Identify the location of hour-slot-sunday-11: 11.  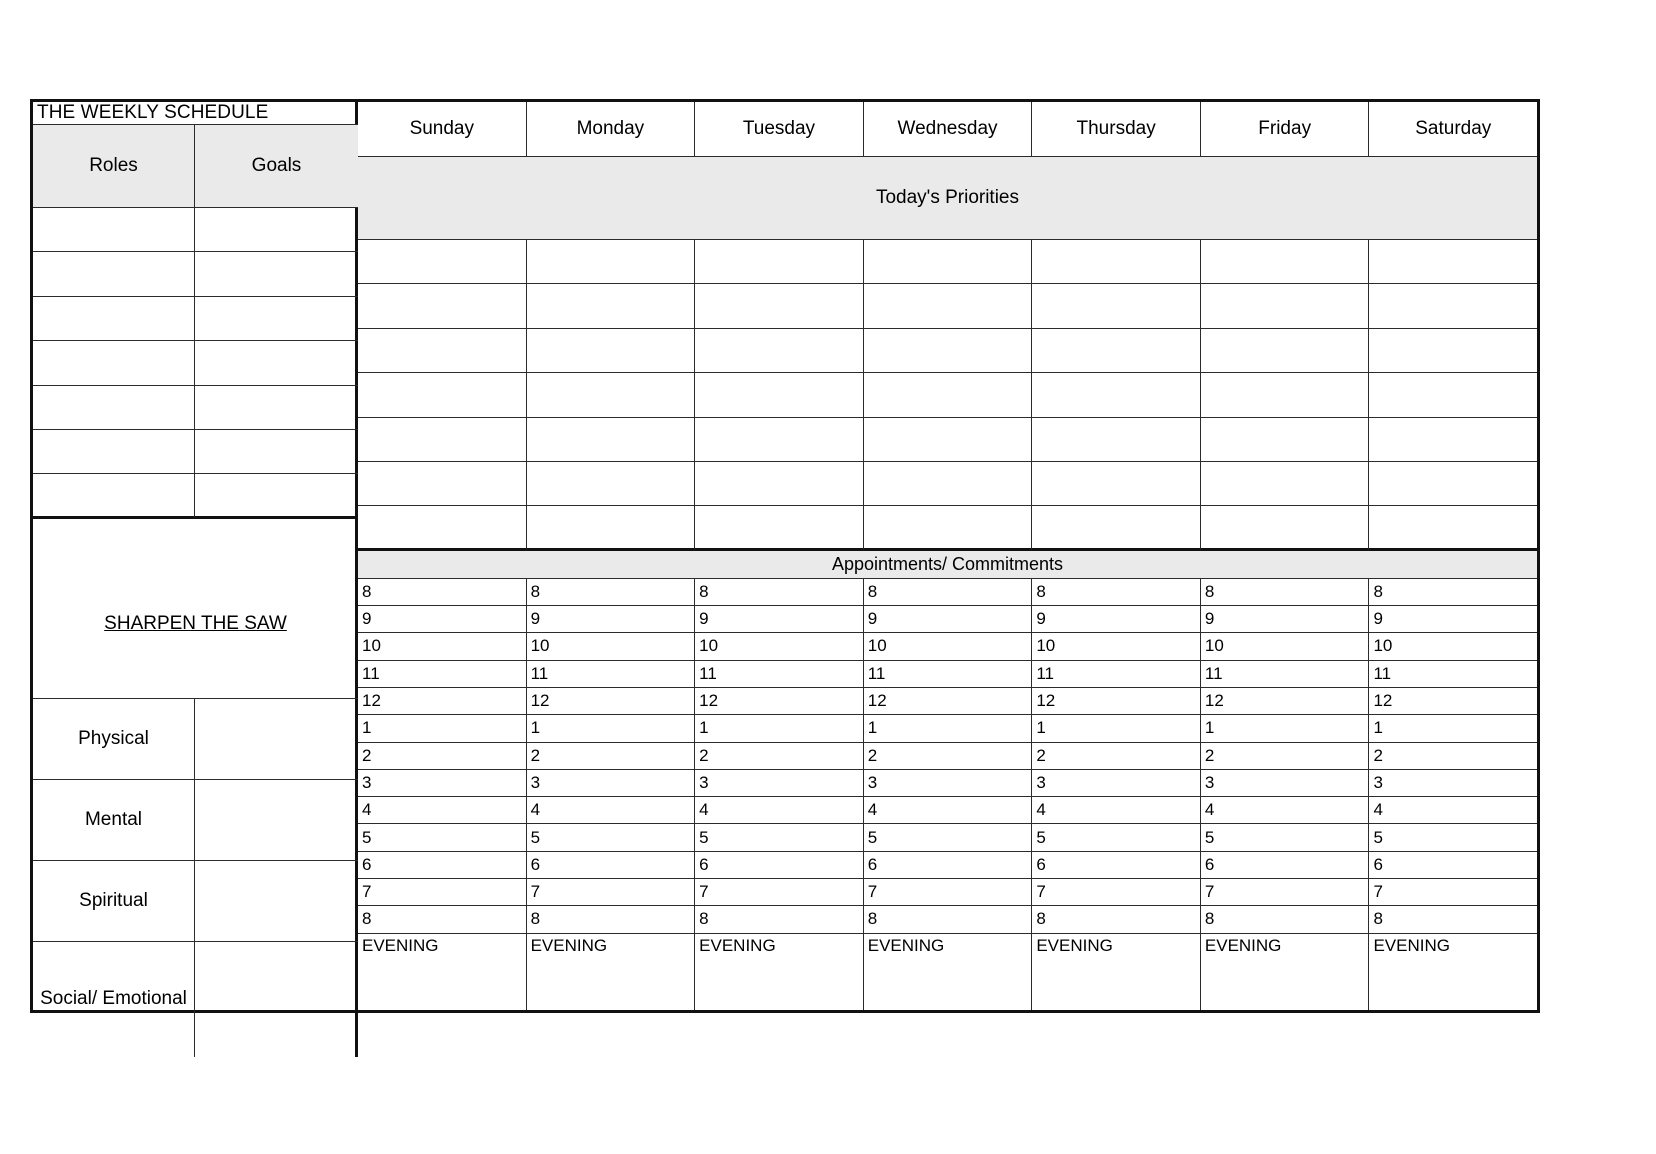
(442, 674).